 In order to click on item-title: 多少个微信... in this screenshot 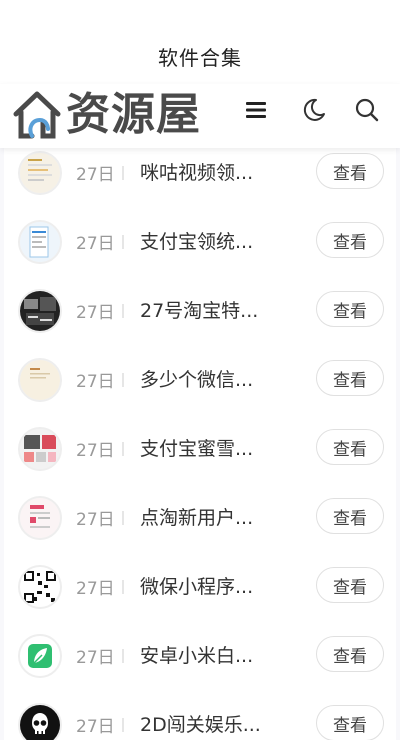, I will do `click(196, 378)`.